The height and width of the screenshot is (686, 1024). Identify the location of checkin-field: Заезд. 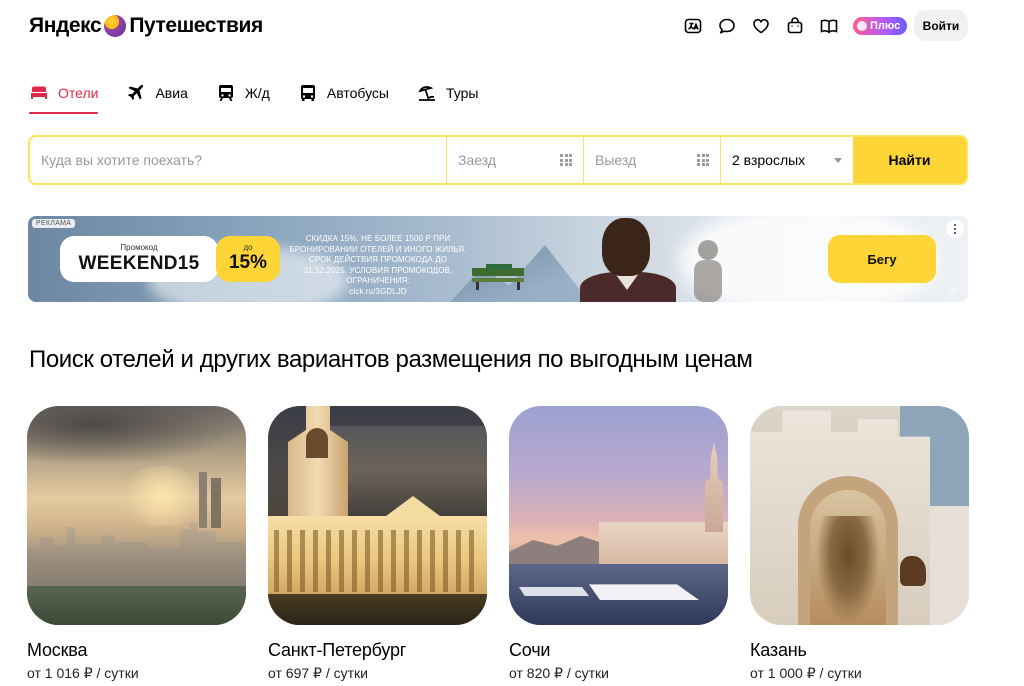
(515, 160).